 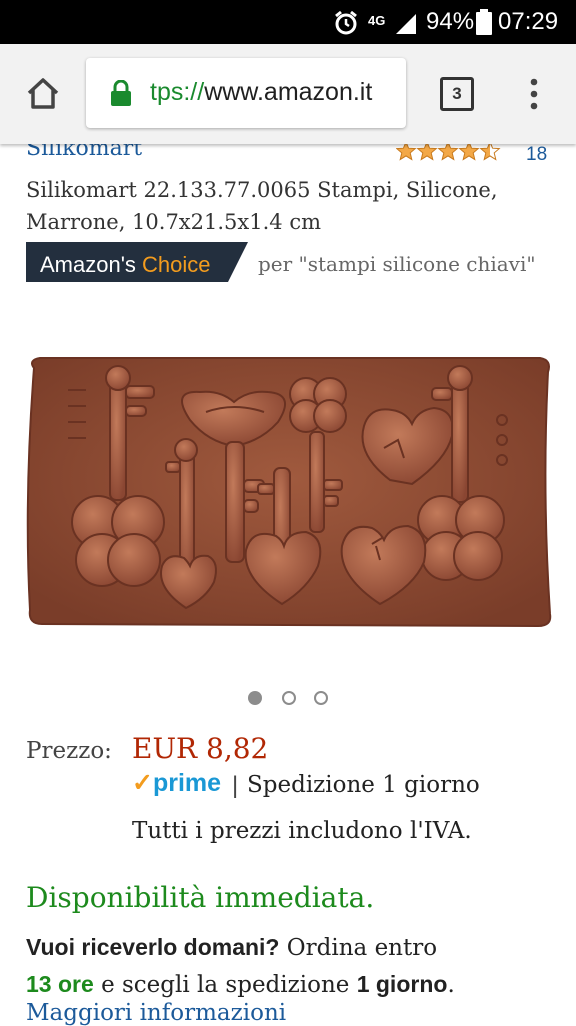 What do you see at coordinates (451, 985) in the screenshot?
I see `delivery-period: .` at bounding box center [451, 985].